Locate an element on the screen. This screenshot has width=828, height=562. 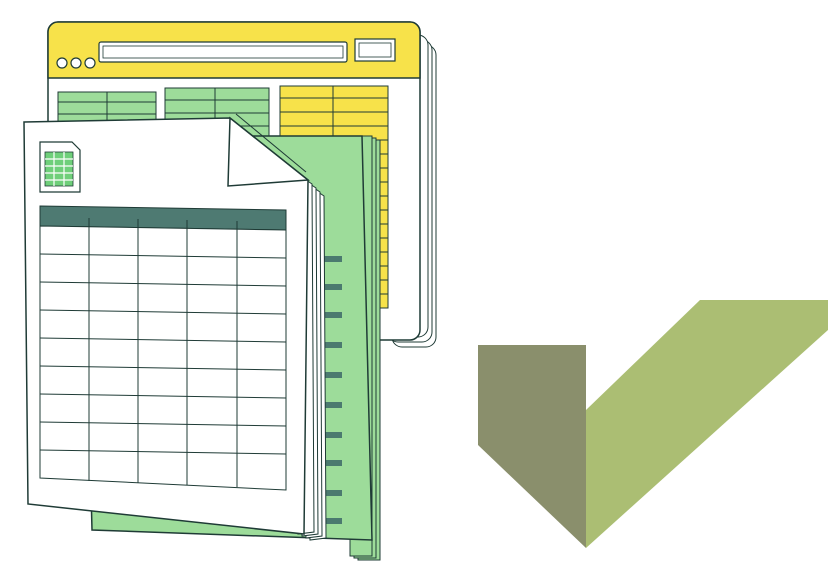
spreadsheet-file-icon is located at coordinates (60, 167).